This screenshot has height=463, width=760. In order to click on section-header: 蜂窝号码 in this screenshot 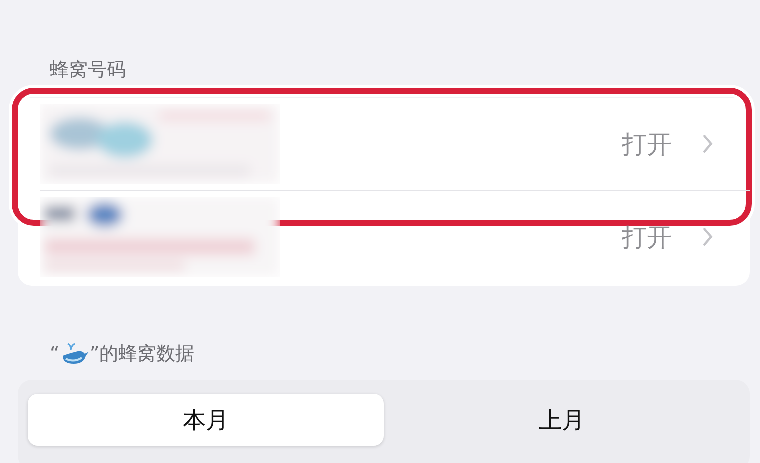, I will do `click(88, 70)`.